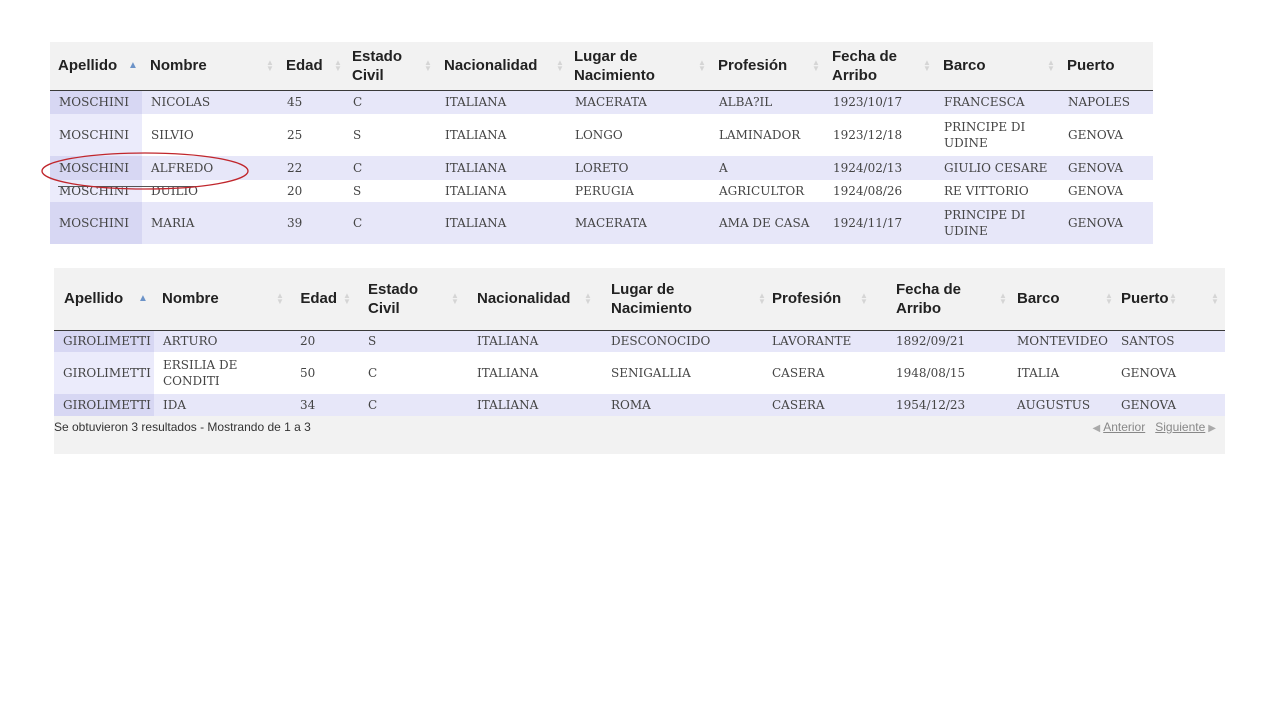  What do you see at coordinates (320, 405) in the screenshot?
I see `cell-edad: 34` at bounding box center [320, 405].